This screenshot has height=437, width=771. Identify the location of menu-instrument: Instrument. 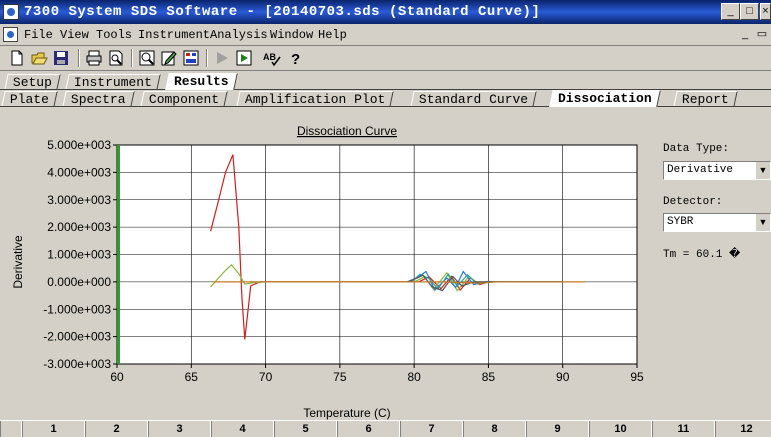
(174, 35).